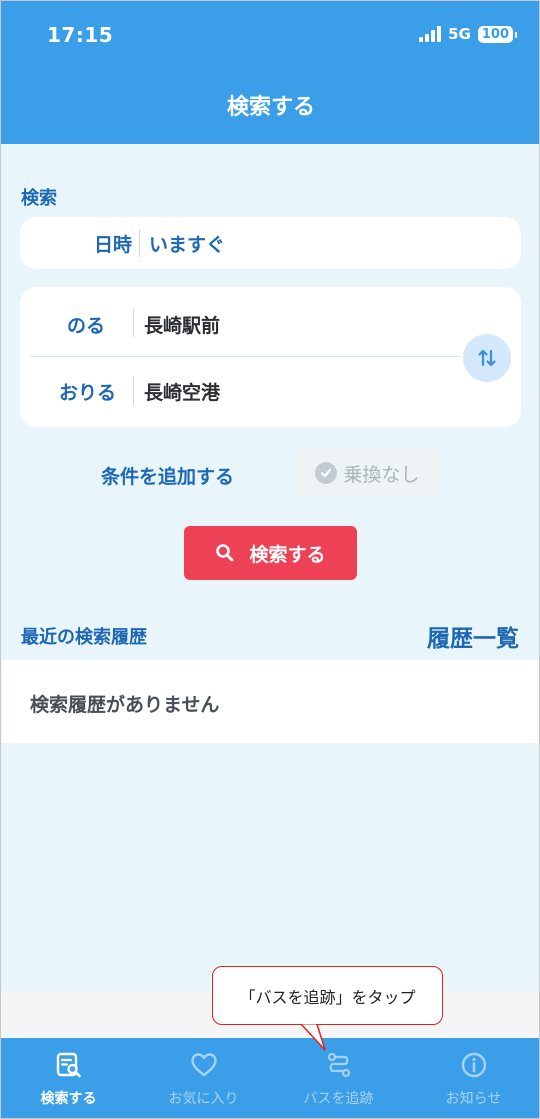  I want to click on status-indicators: 5G 100, so click(468, 34).